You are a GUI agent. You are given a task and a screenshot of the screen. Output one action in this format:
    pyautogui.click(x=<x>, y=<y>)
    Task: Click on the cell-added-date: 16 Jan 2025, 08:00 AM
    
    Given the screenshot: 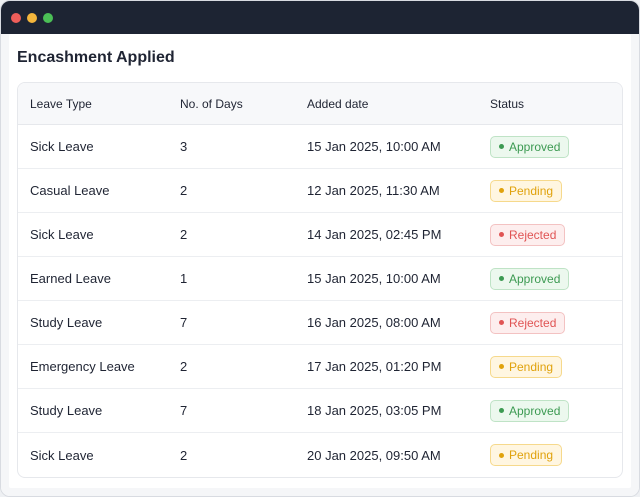 What is the action you would take?
    pyautogui.click(x=374, y=322)
    